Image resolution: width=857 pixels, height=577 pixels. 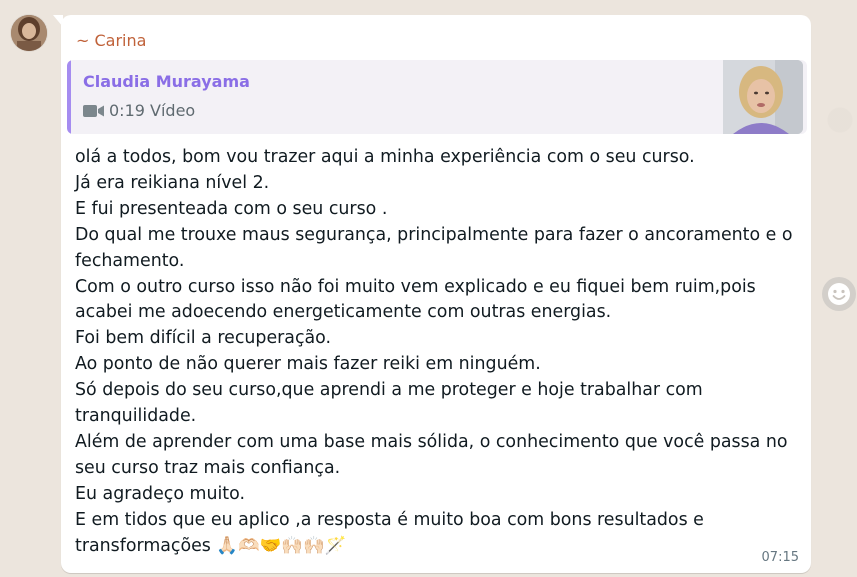 What do you see at coordinates (203, 338) in the screenshot?
I see `message-line: Foi bem difícil a recuperação.` at bounding box center [203, 338].